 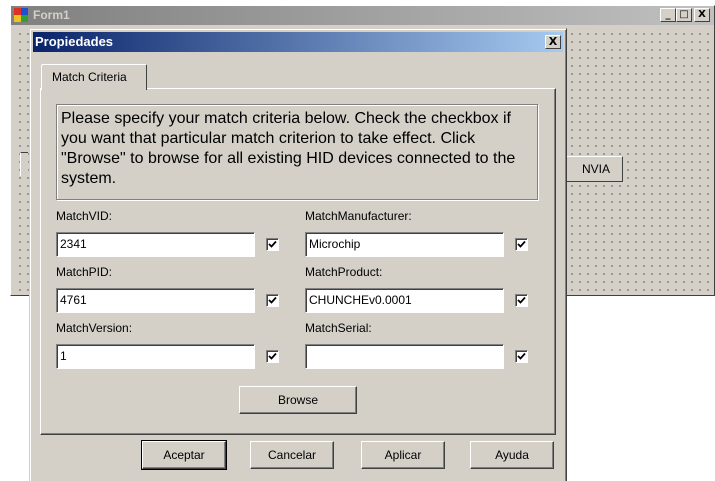 What do you see at coordinates (512, 455) in the screenshot?
I see `help-button: Ayuda` at bounding box center [512, 455].